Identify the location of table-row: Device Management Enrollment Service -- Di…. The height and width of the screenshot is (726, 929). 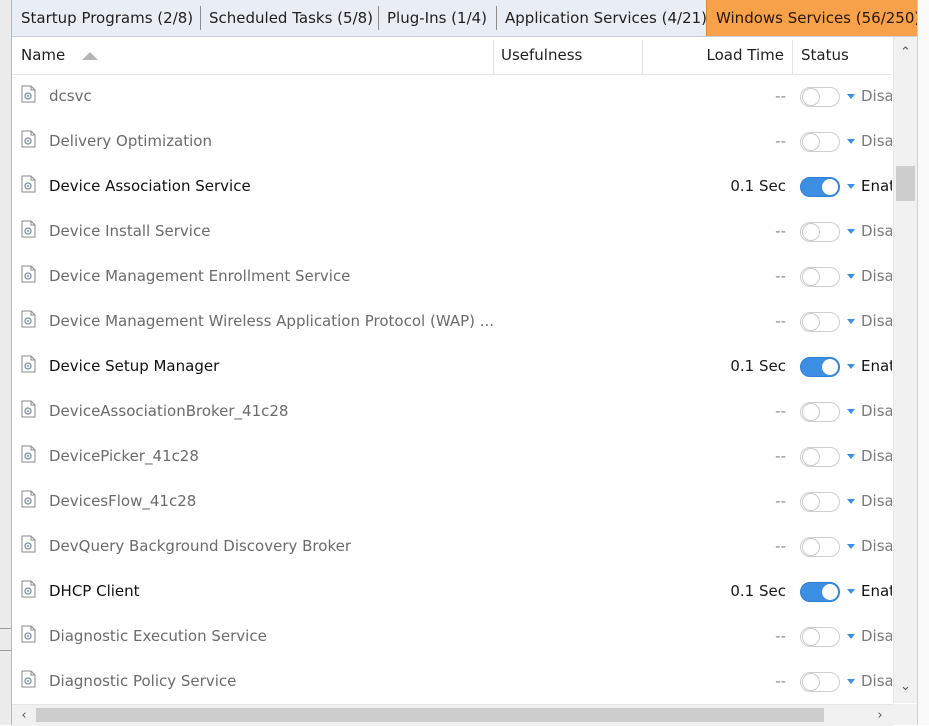
(452, 276).